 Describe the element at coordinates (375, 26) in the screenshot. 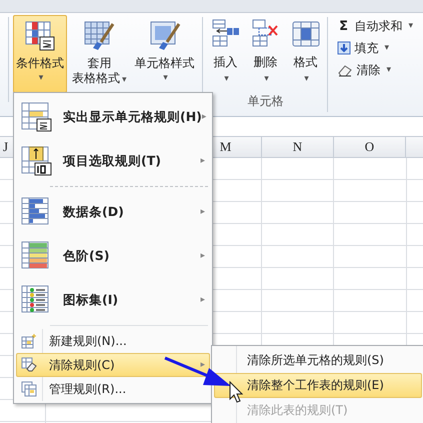

I see `ribbon-button: Σ 自动求和 ▾` at that location.